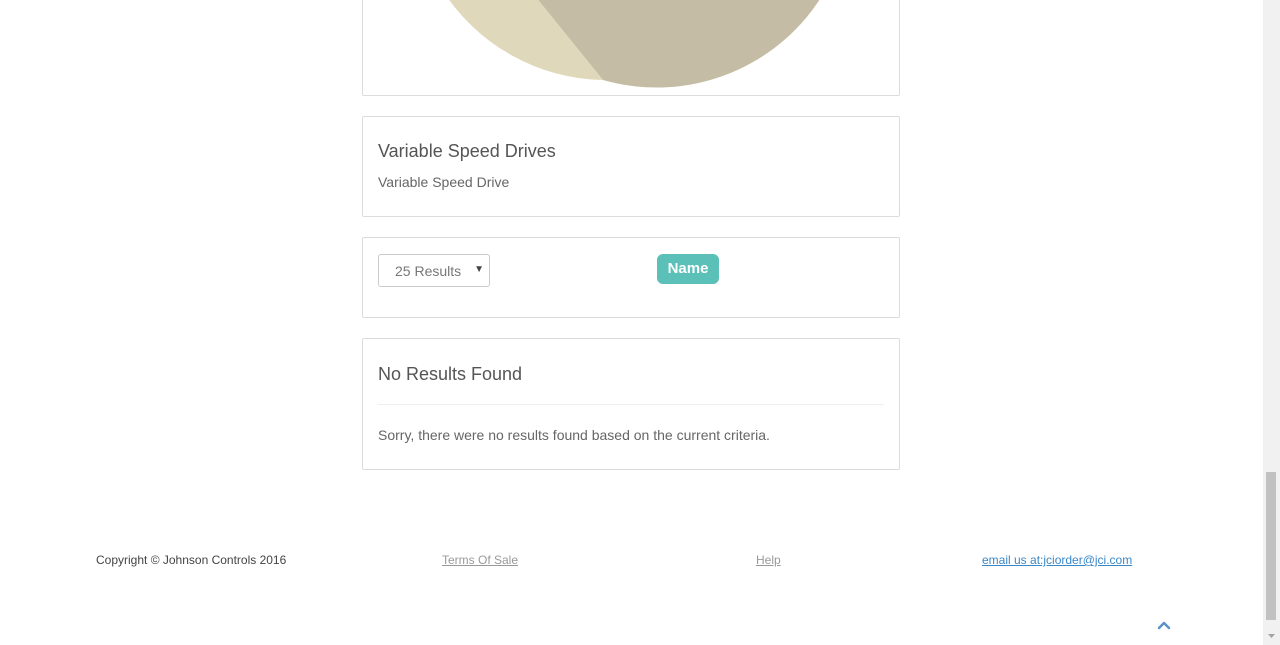 This screenshot has width=1280, height=645. I want to click on category-title: Variable Speed Drives, so click(467, 151).